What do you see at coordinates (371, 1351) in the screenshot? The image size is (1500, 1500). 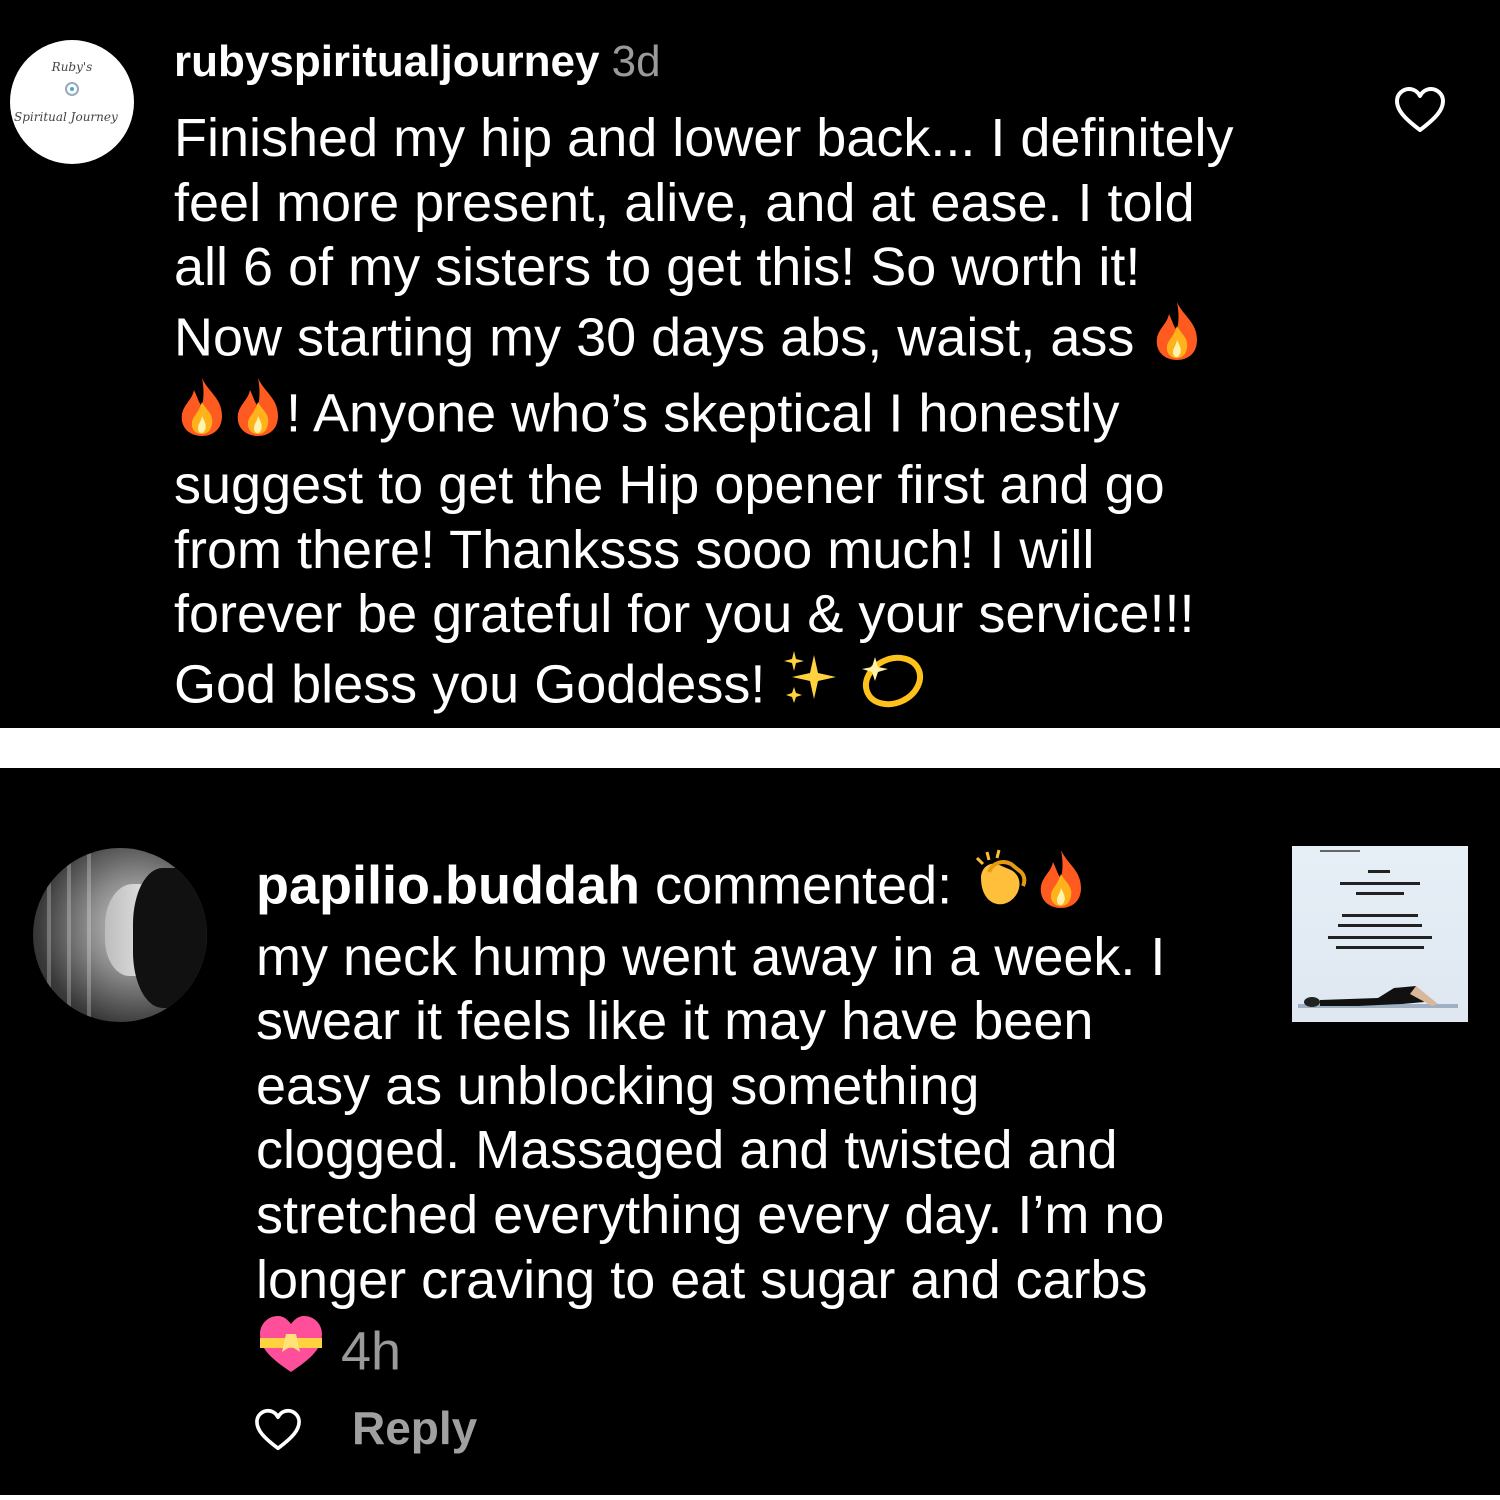 I see `timestamp: 4h` at bounding box center [371, 1351].